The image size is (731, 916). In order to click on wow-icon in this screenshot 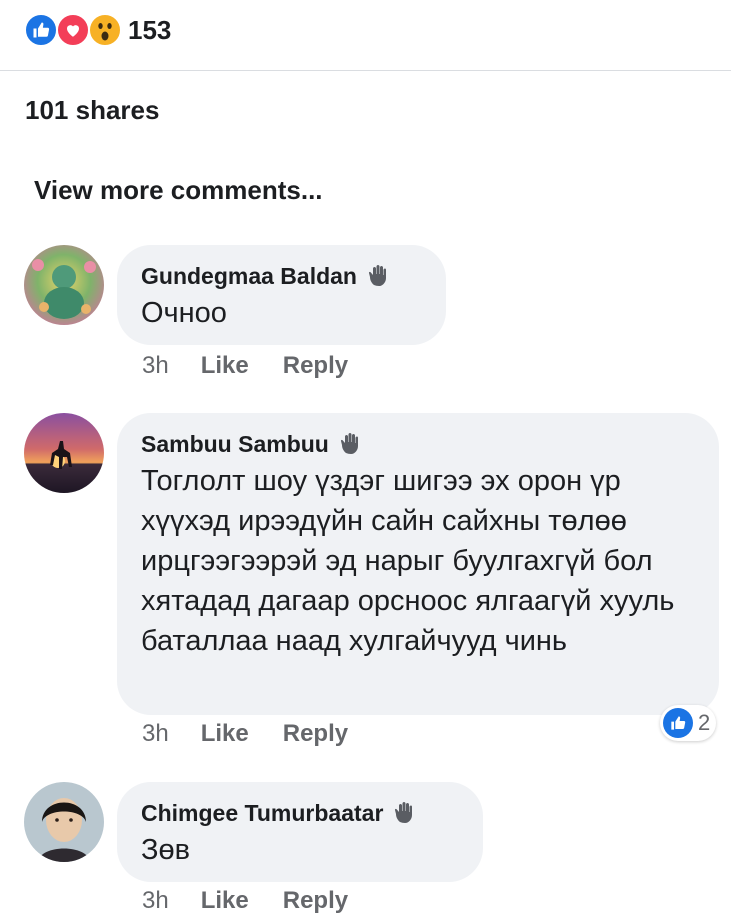, I will do `click(105, 30)`.